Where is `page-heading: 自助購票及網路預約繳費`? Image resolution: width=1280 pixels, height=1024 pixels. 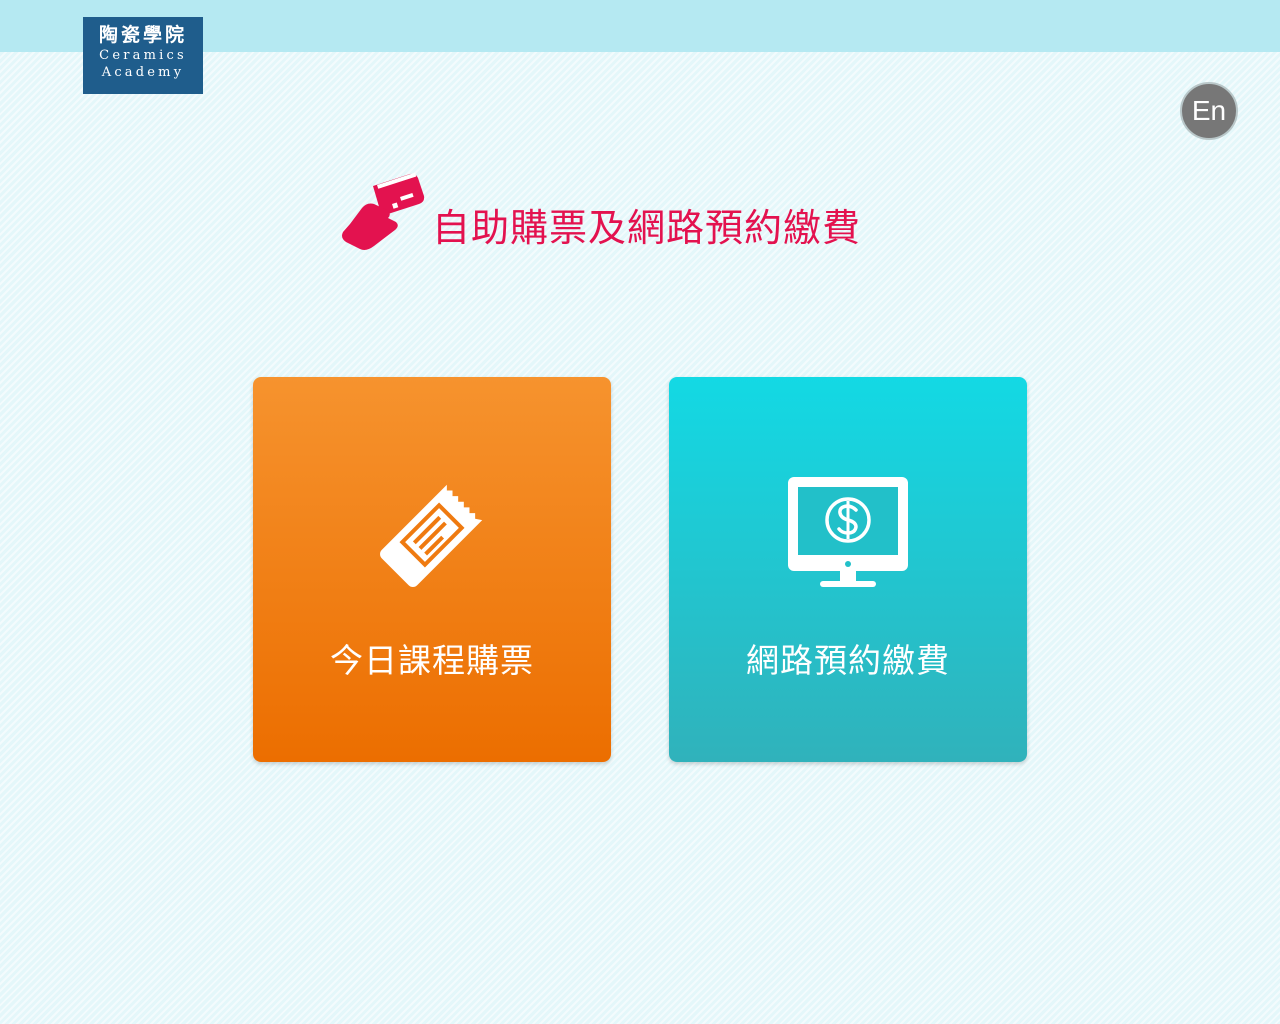
page-heading: 自助購票及網路預約繳費 is located at coordinates (647, 228).